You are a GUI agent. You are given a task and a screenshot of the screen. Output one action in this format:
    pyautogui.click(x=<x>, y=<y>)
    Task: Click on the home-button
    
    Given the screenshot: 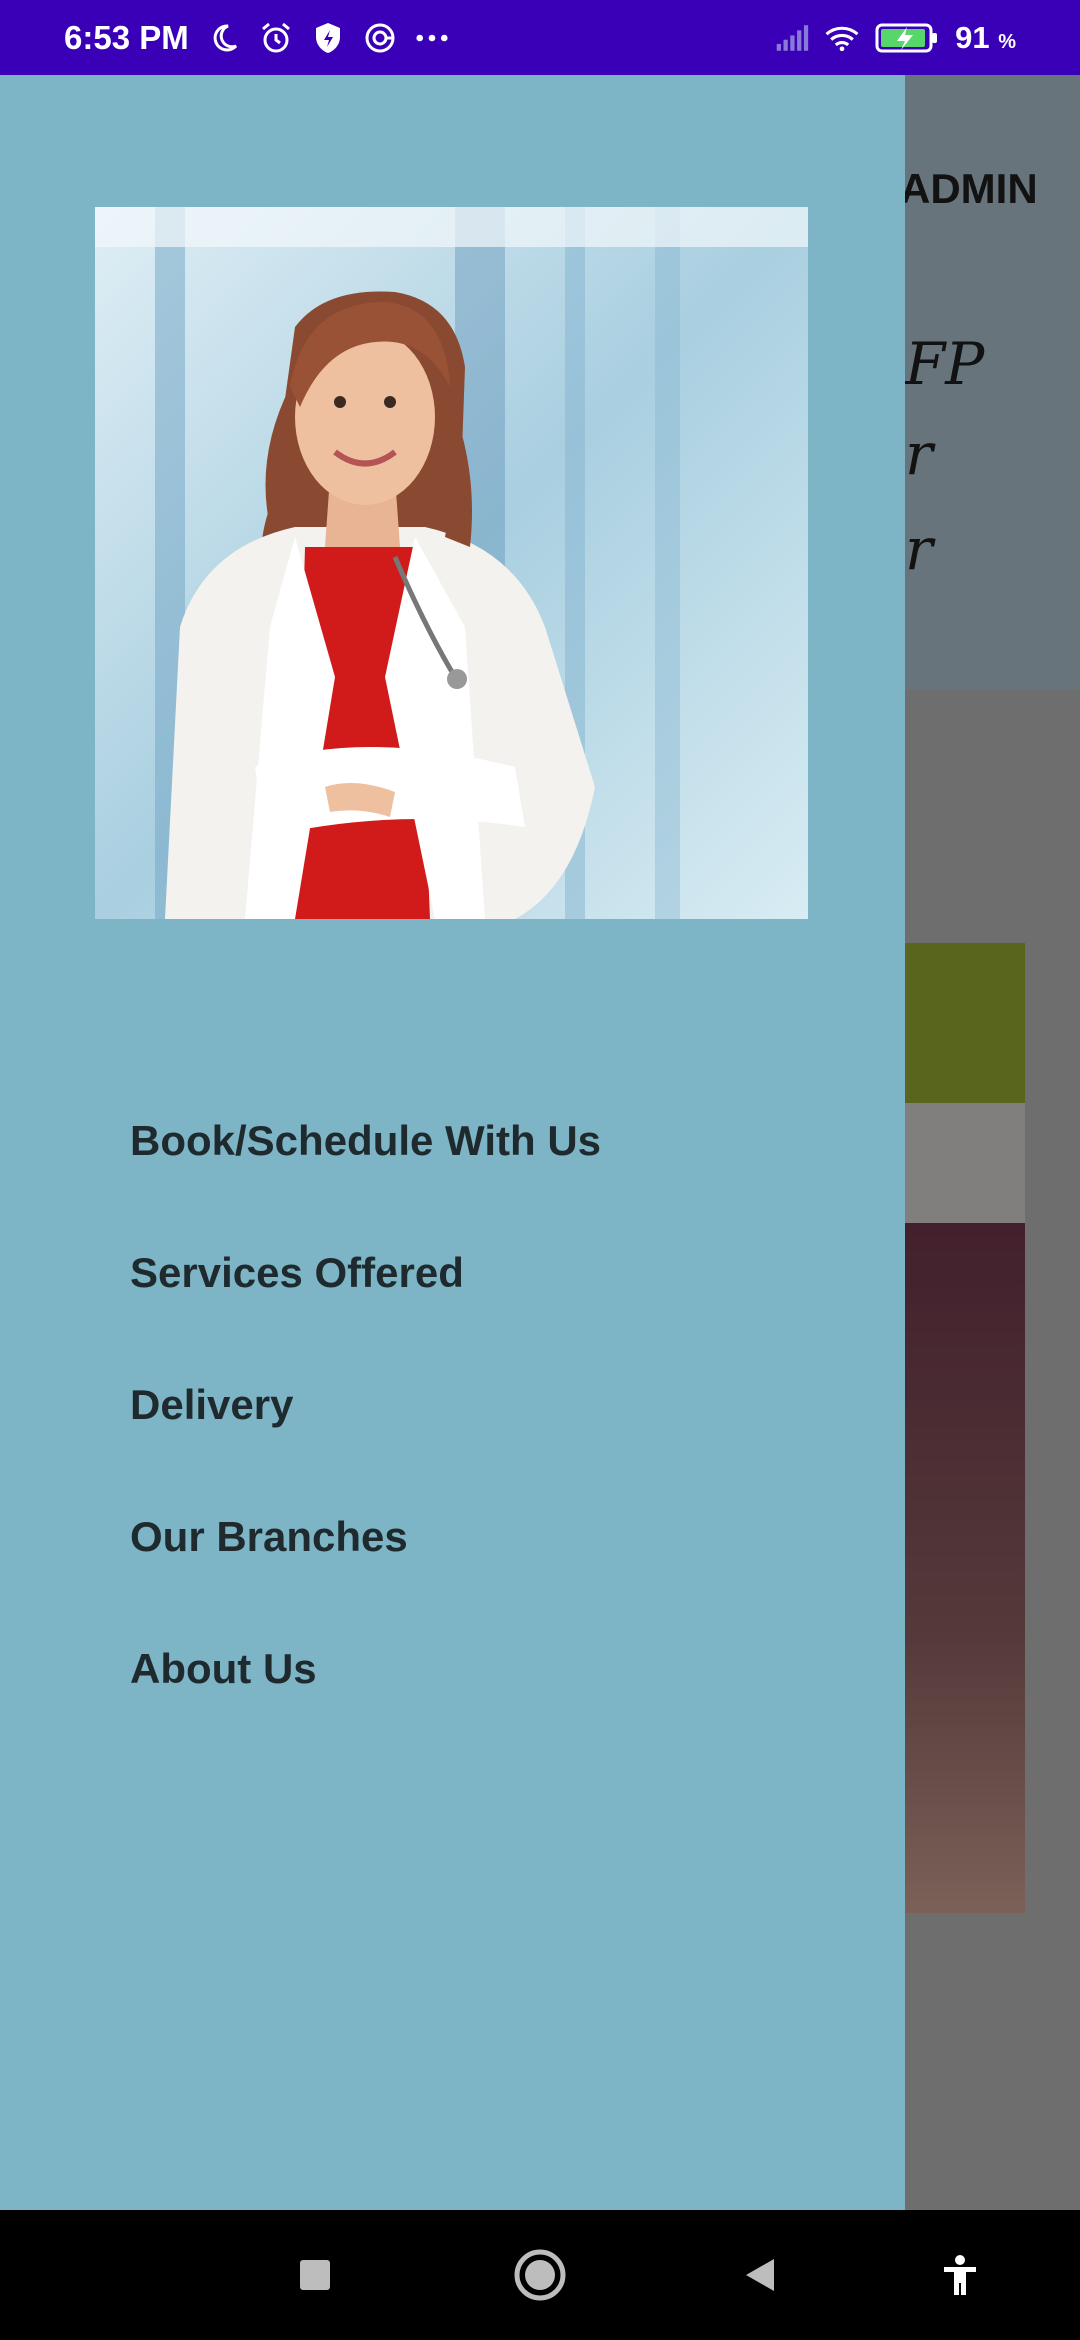 What is the action you would take?
    pyautogui.click(x=540, y=2275)
    